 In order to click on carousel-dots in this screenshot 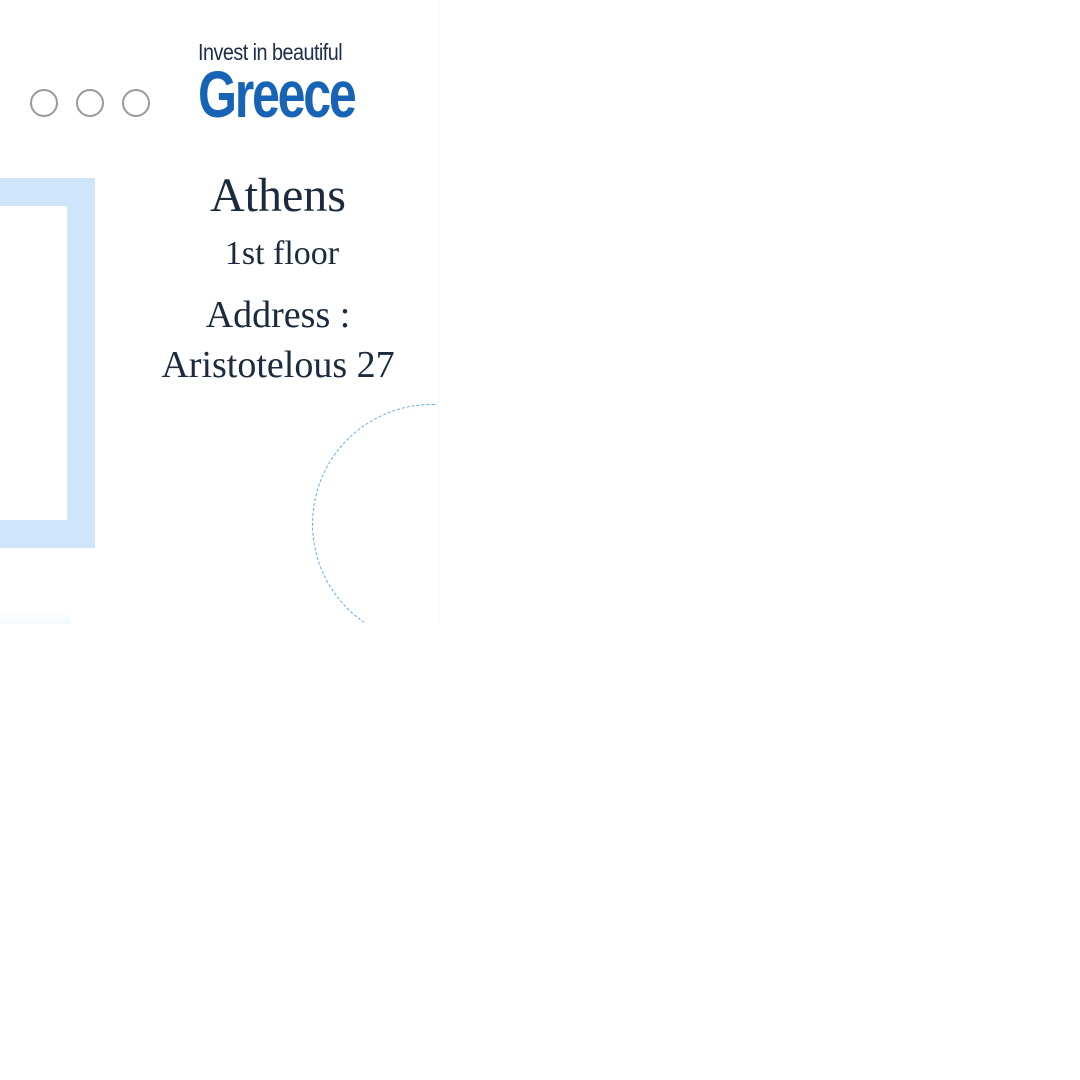, I will do `click(90, 103)`.